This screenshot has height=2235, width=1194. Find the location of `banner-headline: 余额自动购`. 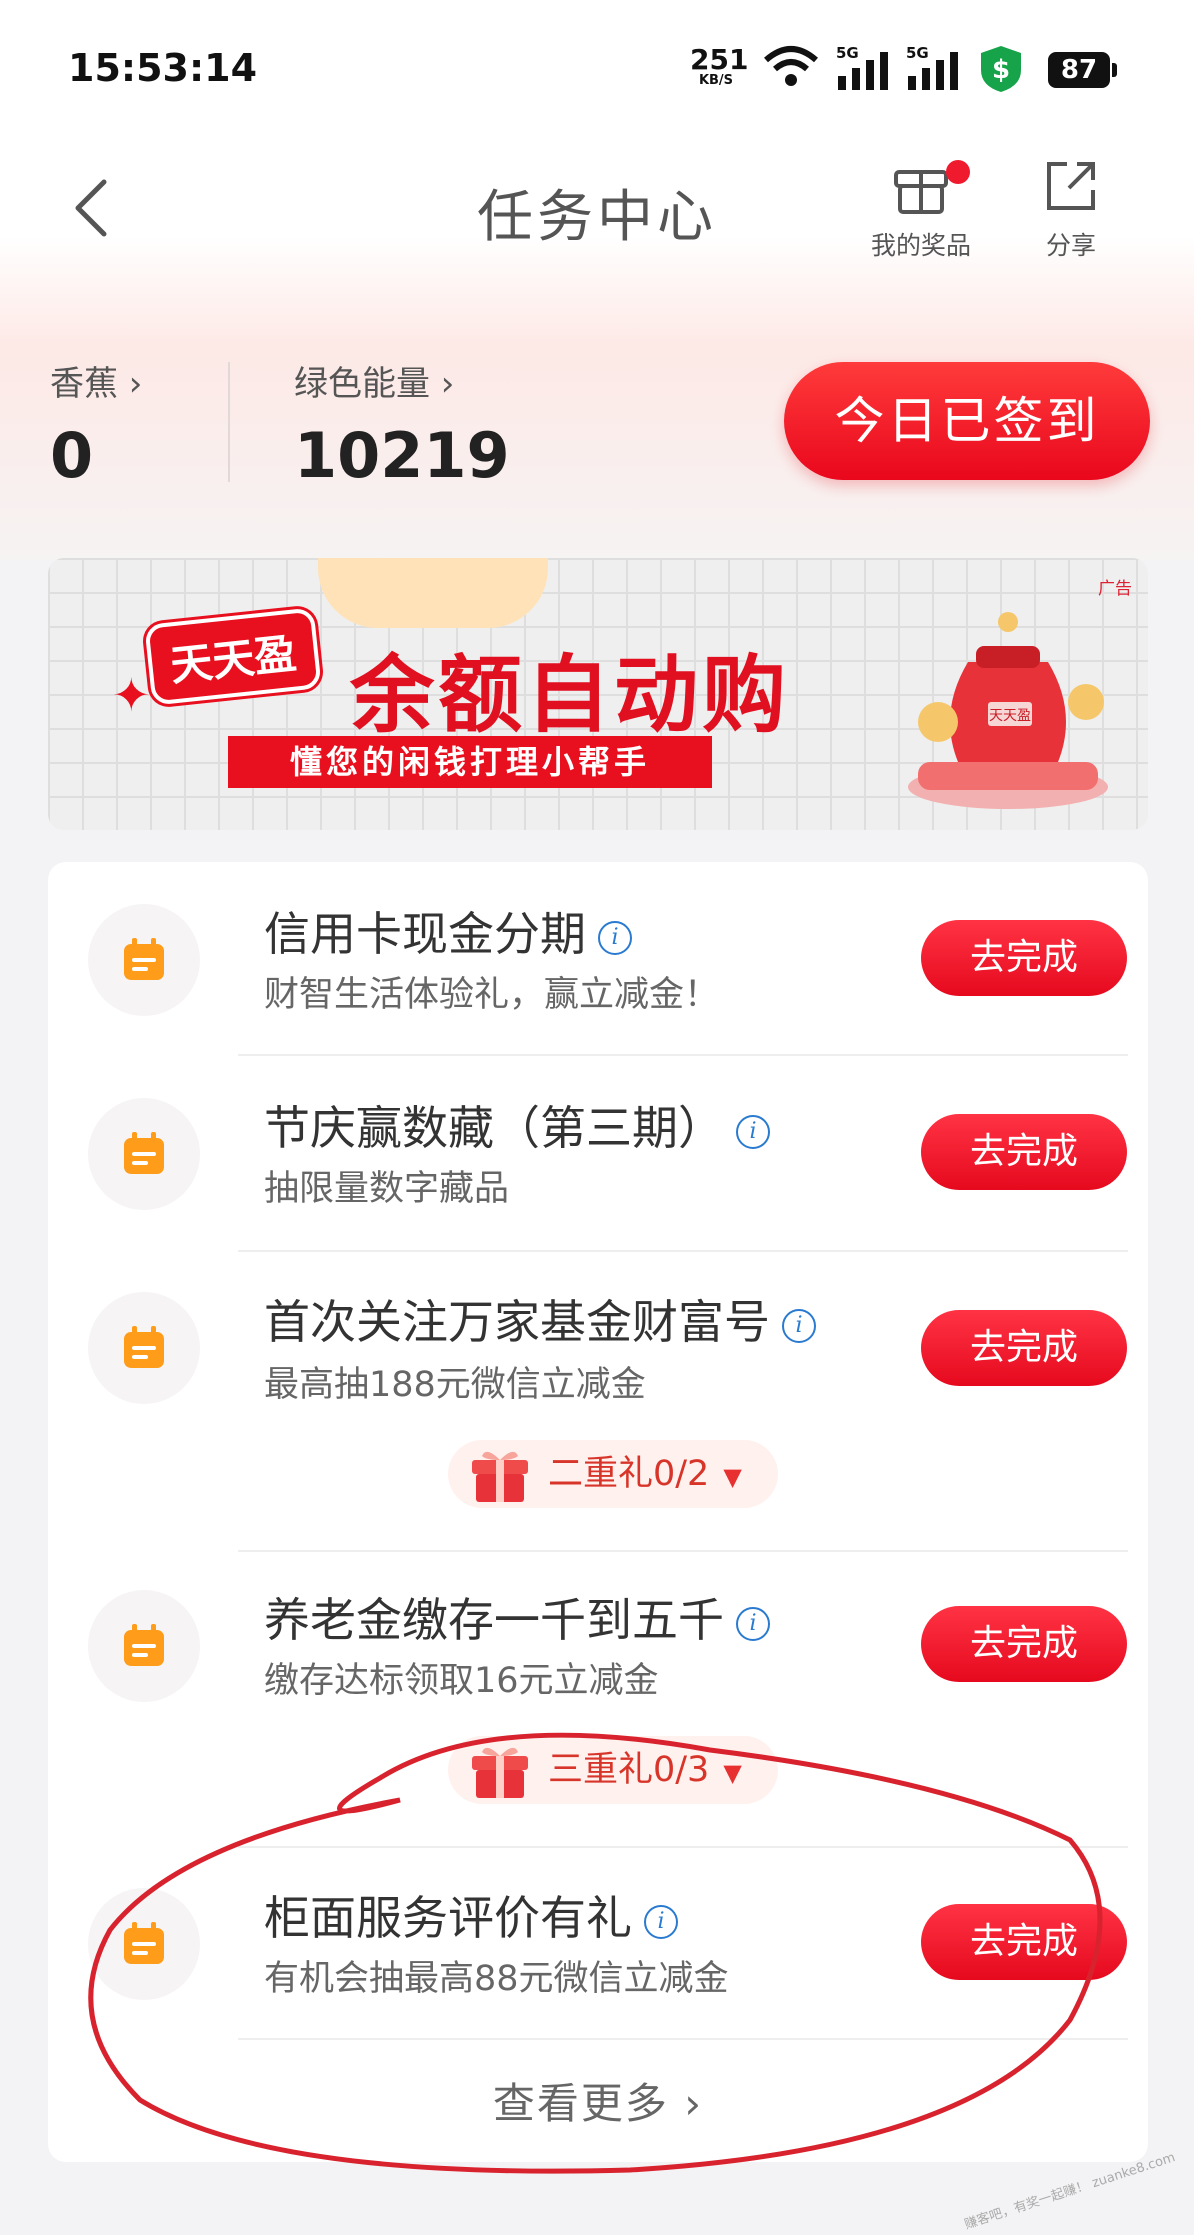

banner-headline: 余额自动购 is located at coordinates (570, 695).